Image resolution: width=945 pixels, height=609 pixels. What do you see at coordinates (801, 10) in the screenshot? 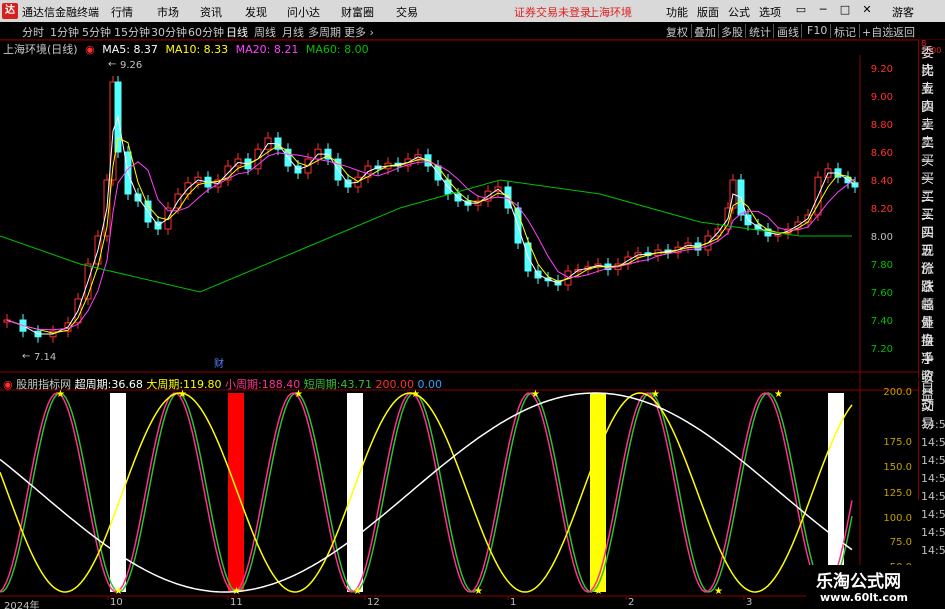
I see `dropdown-icon: ▭` at bounding box center [801, 10].